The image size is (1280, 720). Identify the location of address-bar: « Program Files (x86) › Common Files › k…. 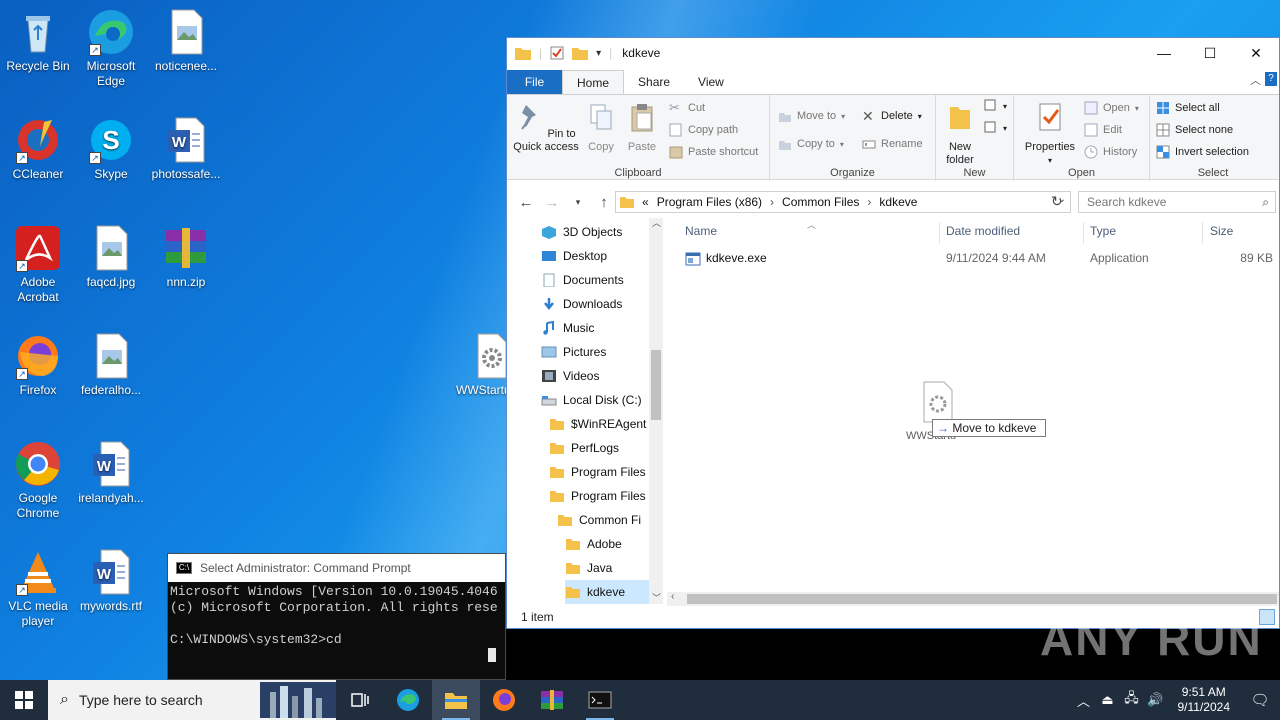
(843, 202).